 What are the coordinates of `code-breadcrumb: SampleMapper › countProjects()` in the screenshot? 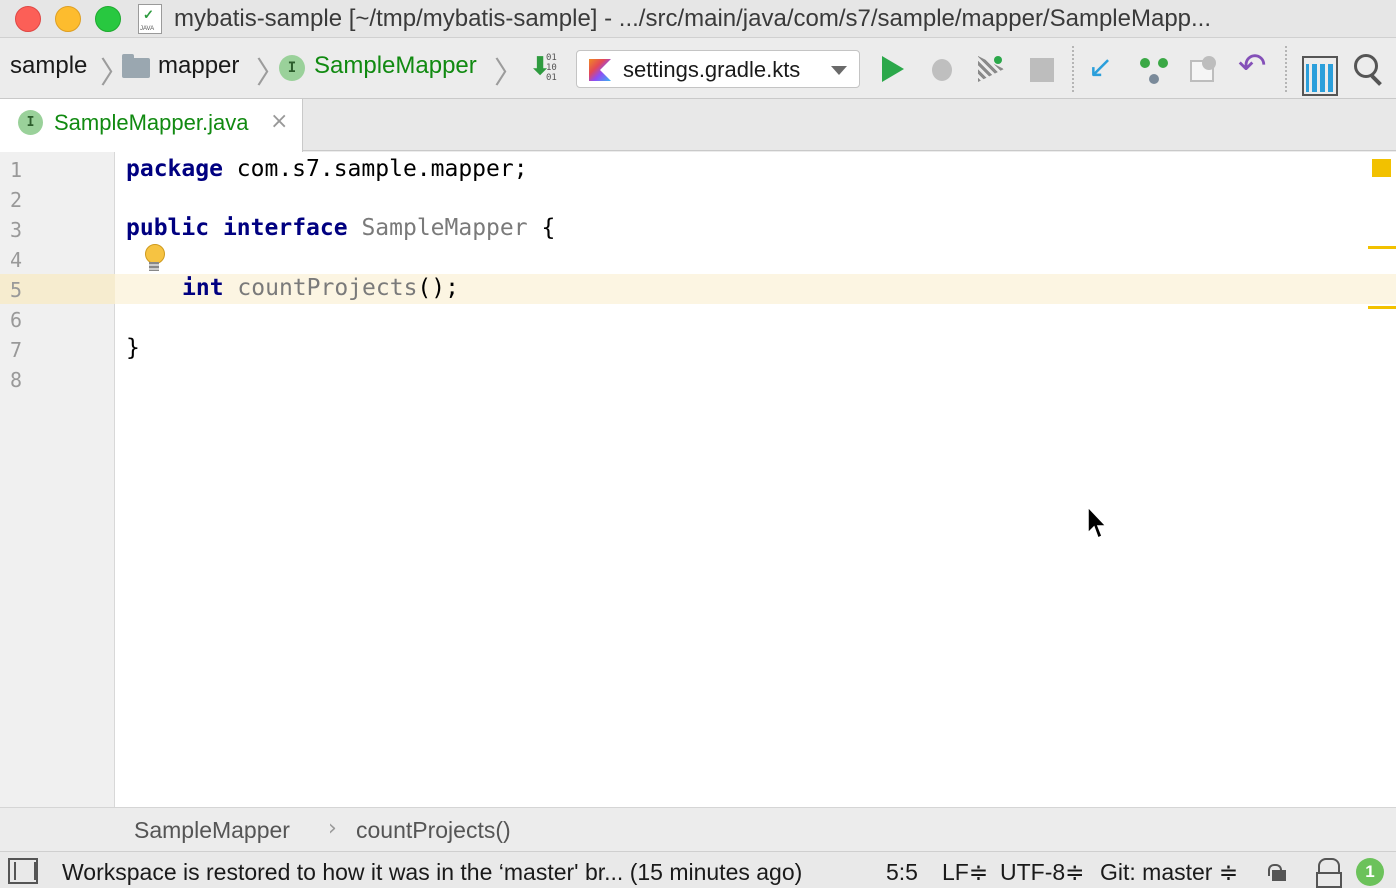 It's located at (698, 829).